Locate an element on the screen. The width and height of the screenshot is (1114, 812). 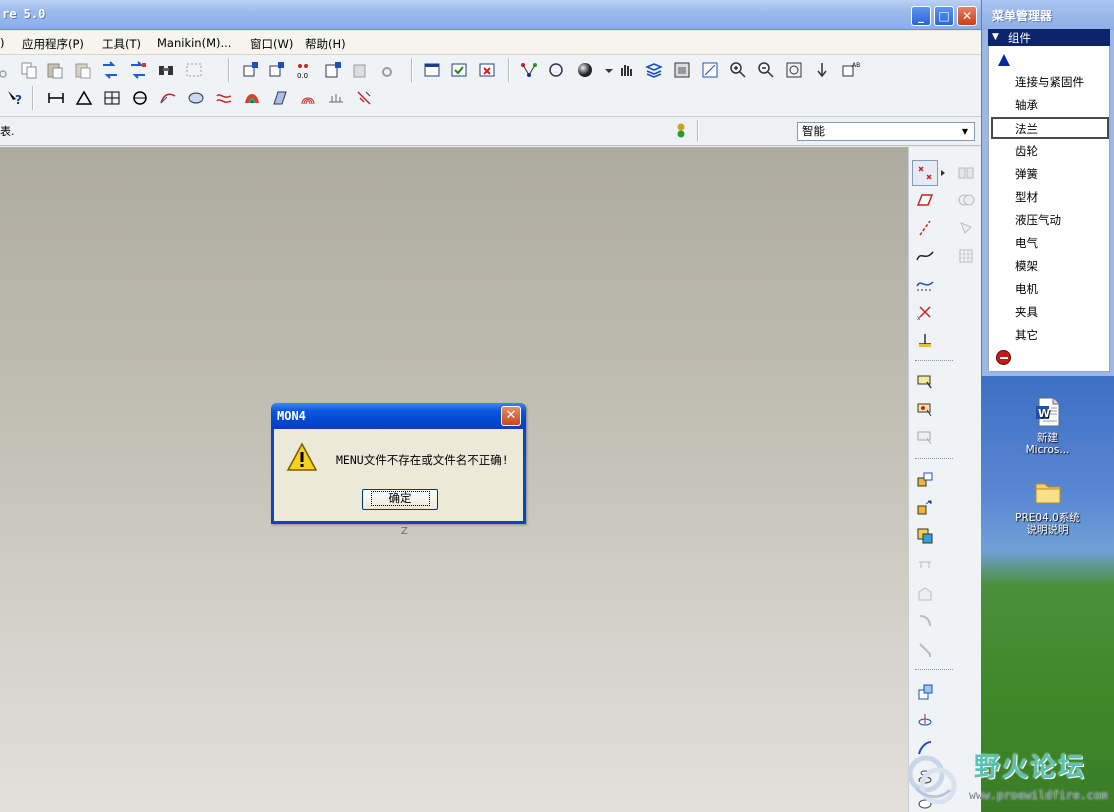
model-analysis-icon is located at coordinates (112, 98).